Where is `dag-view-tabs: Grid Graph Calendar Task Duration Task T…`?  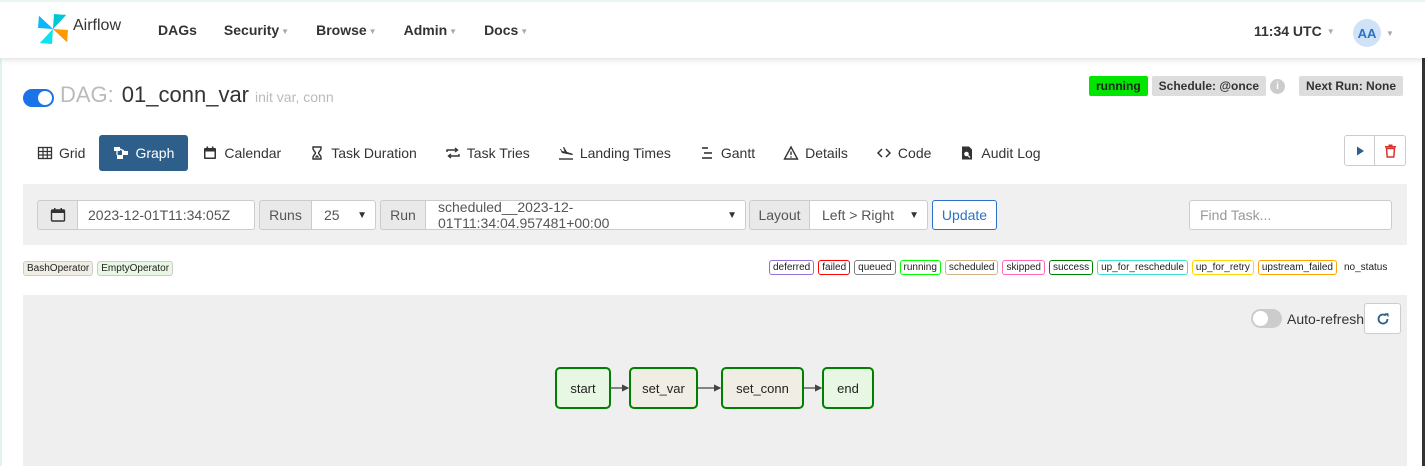 dag-view-tabs: Grid Graph Calendar Task Duration Task T… is located at coordinates (539, 153).